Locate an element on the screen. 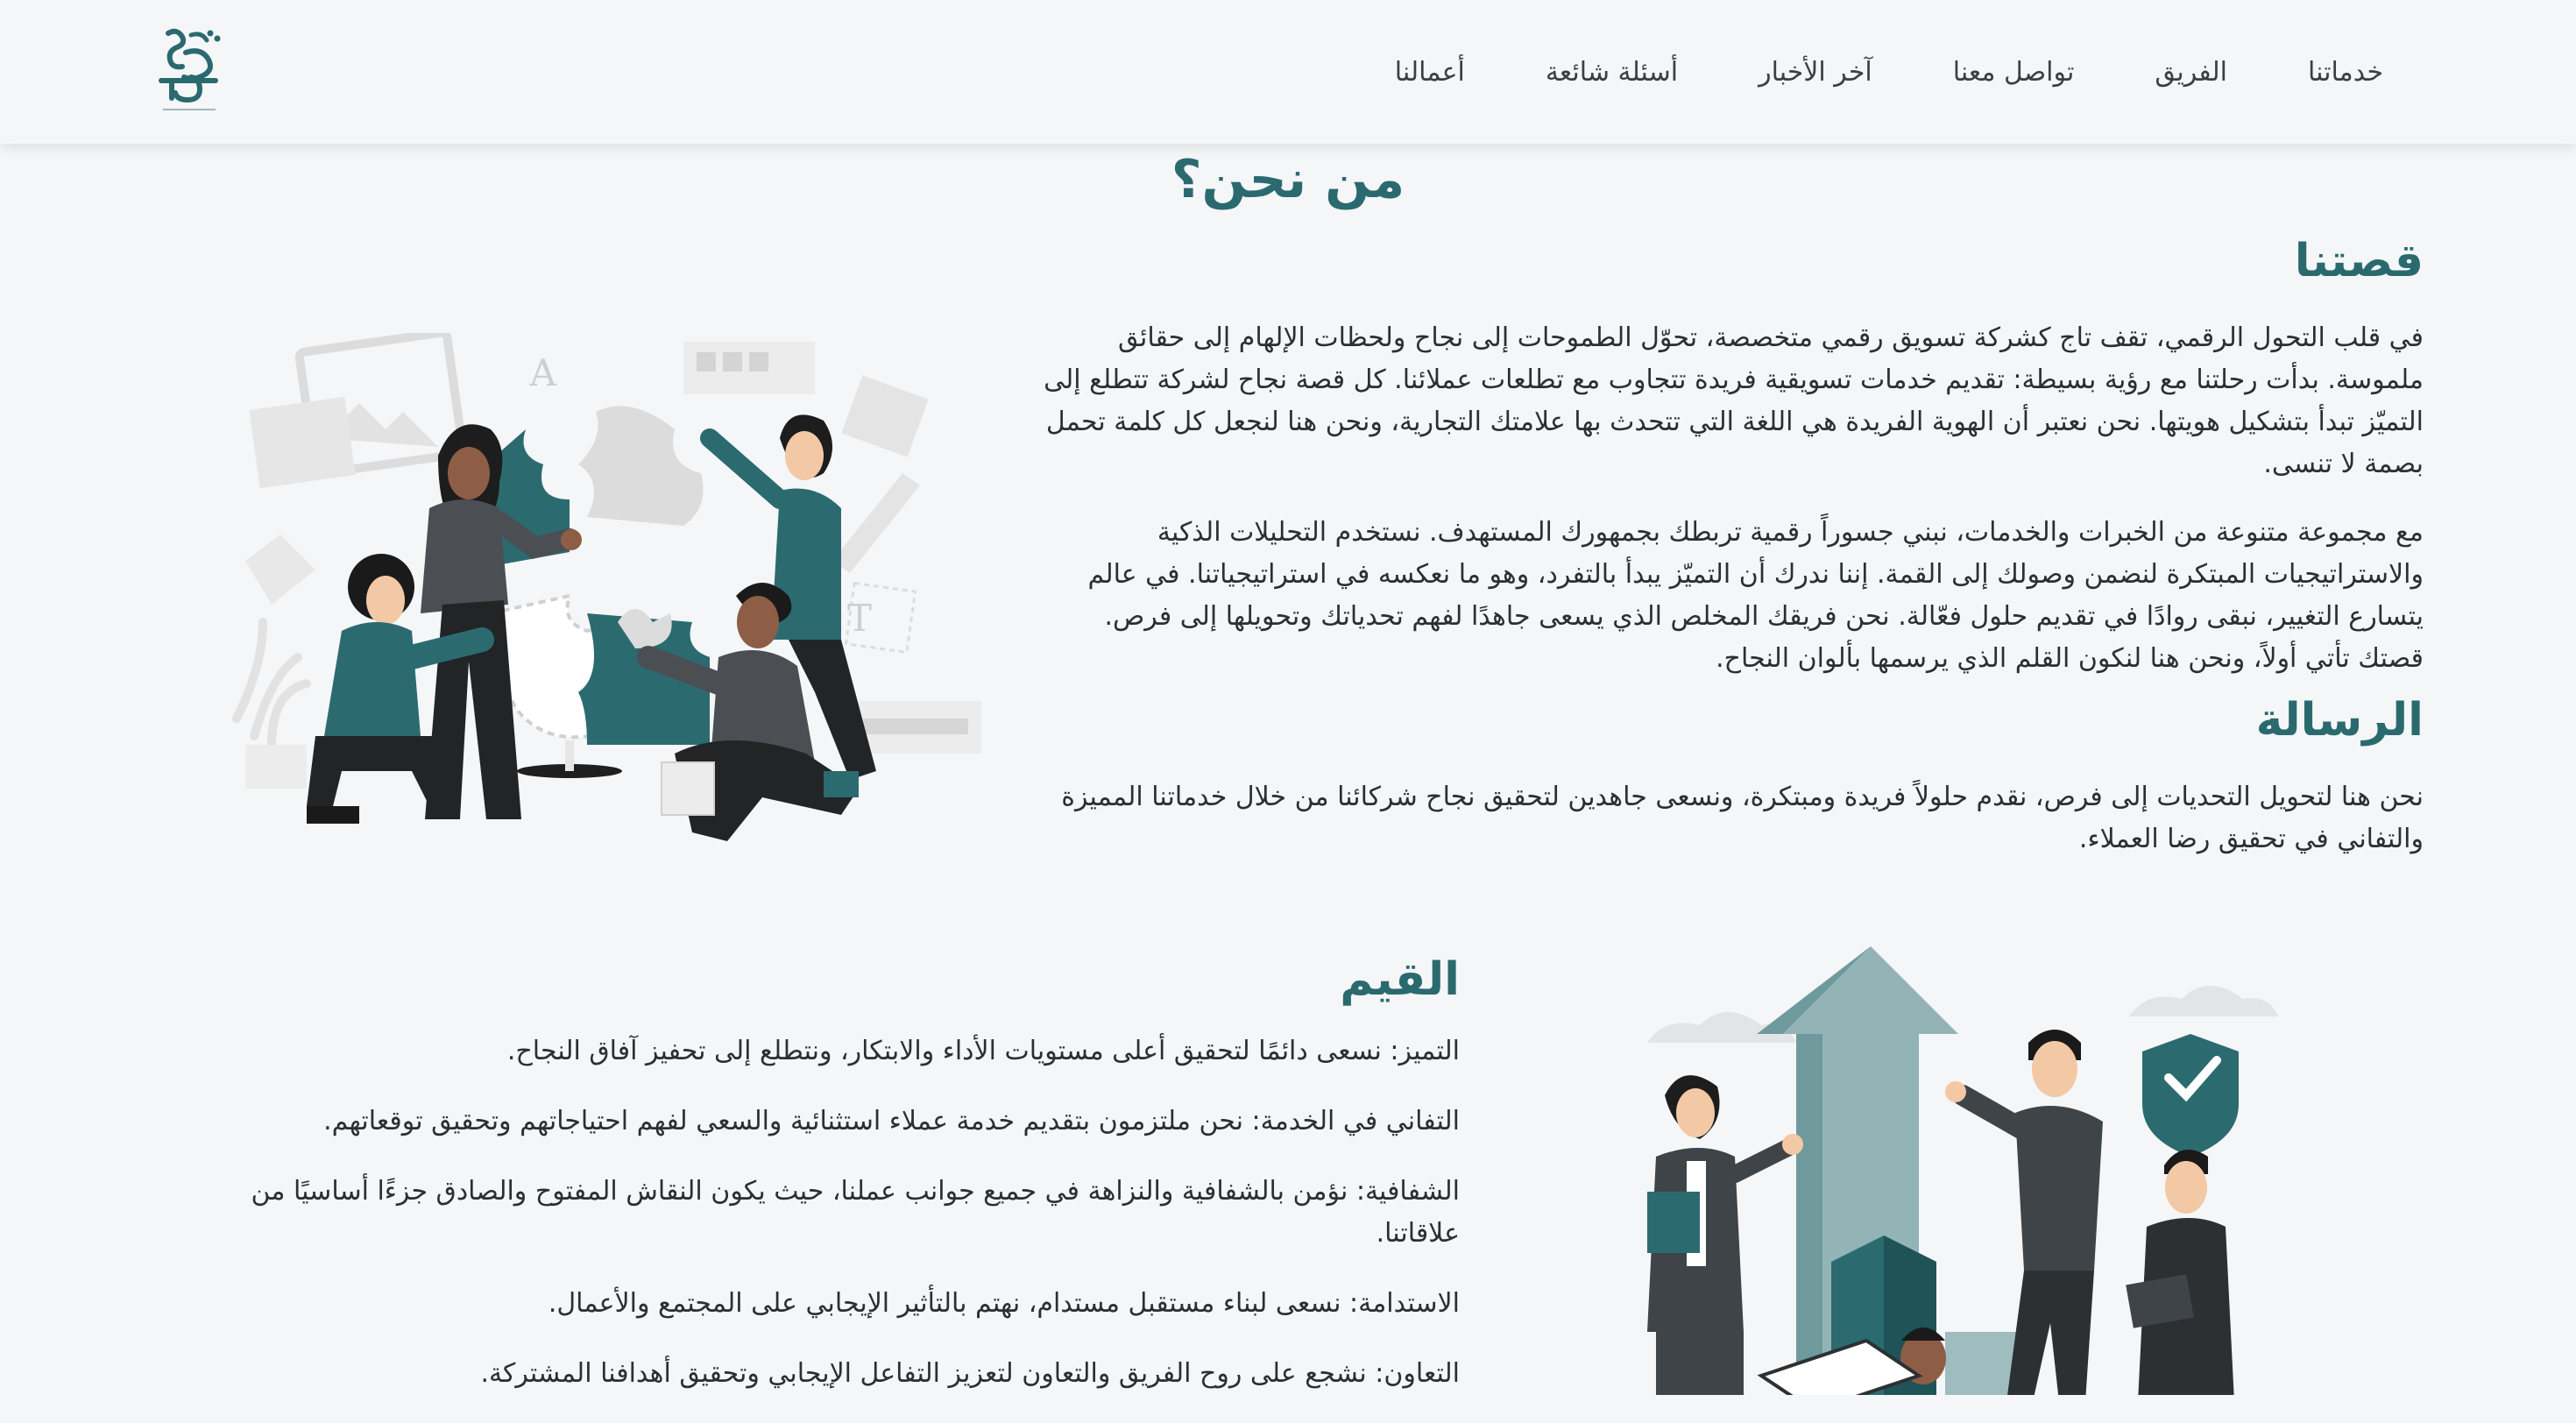 The height and width of the screenshot is (1423, 2576). values-heading: القيم is located at coordinates (1400, 979).